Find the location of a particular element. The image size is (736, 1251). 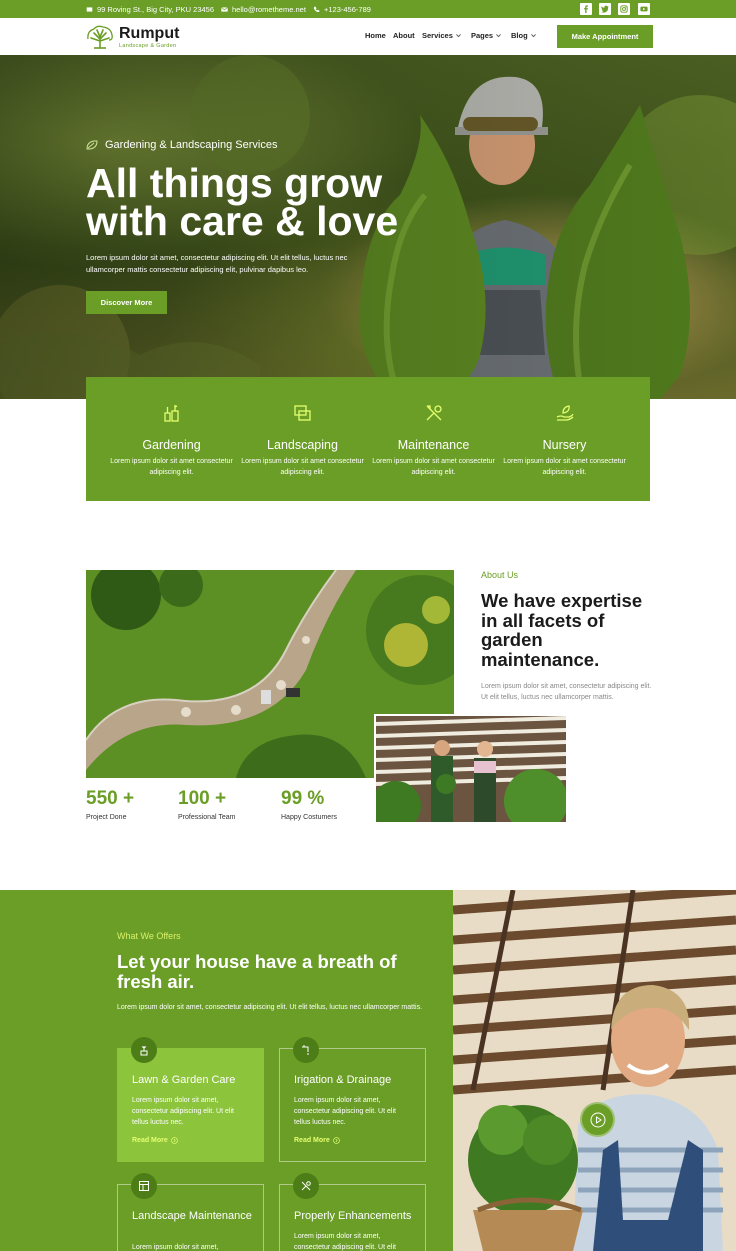

hero-title: All things grow with care & love is located at coordinates (242, 202).